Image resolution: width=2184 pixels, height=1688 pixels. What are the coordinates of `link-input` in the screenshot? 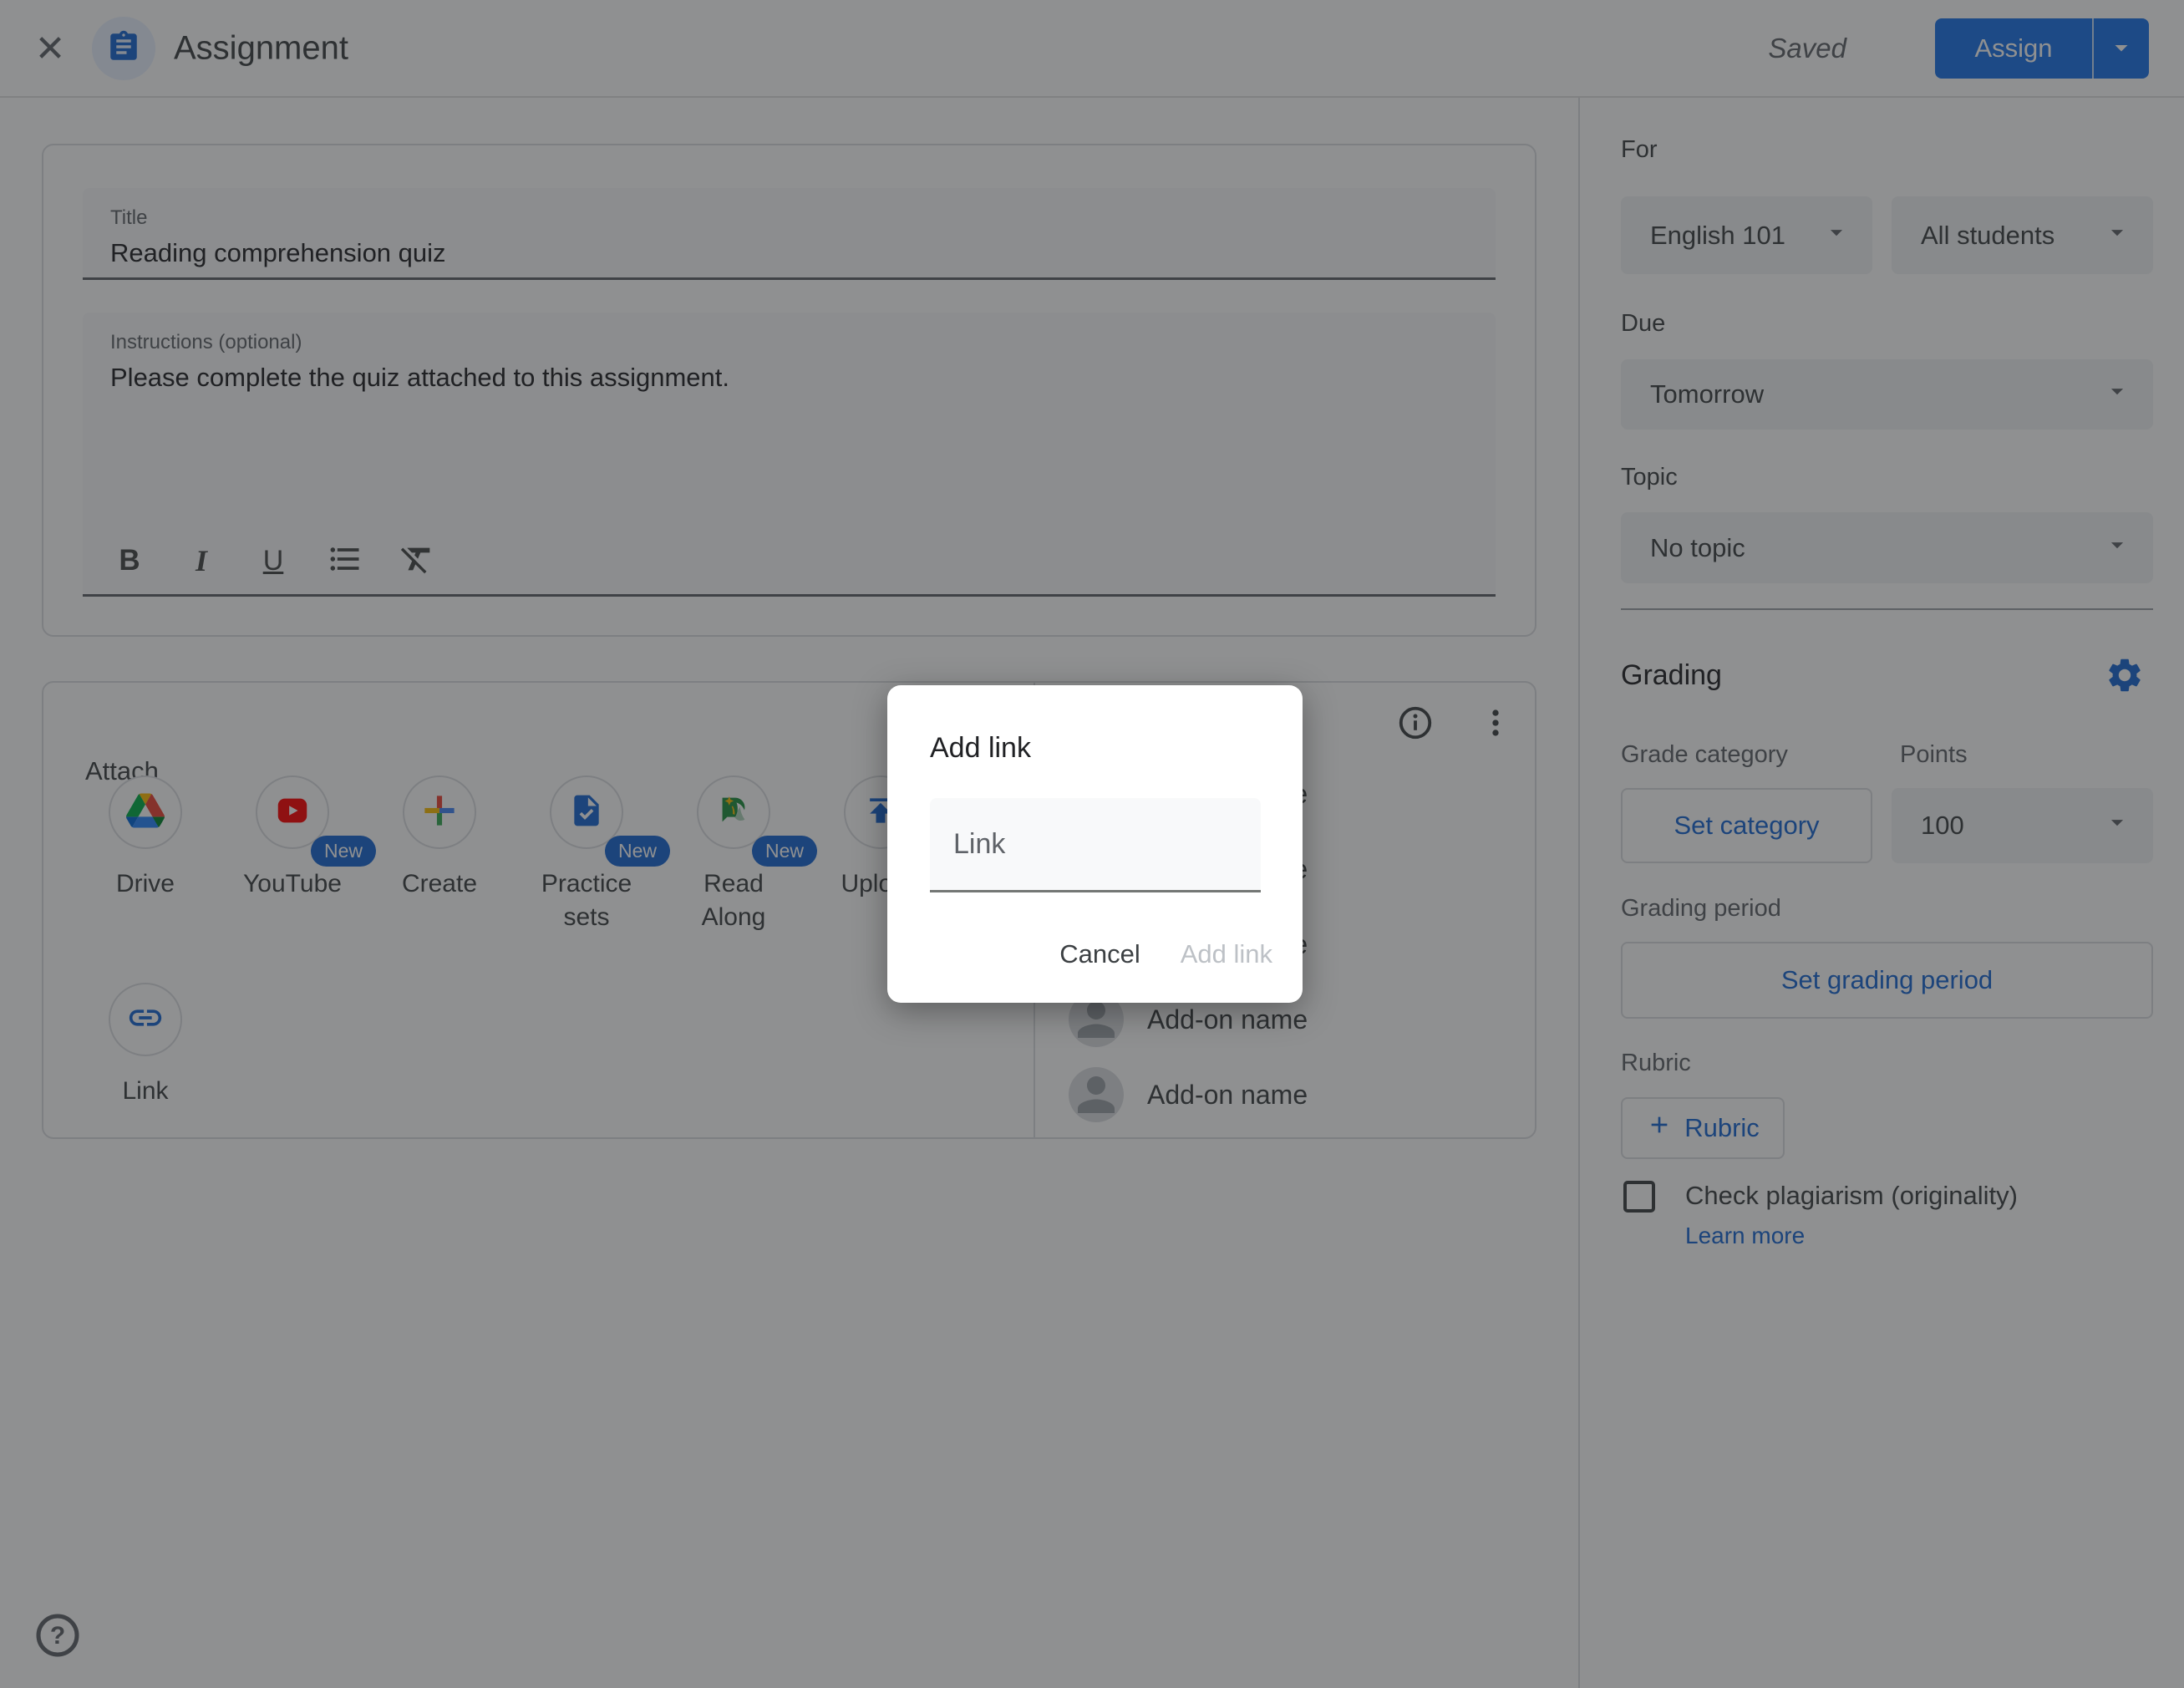 It's located at (1095, 844).